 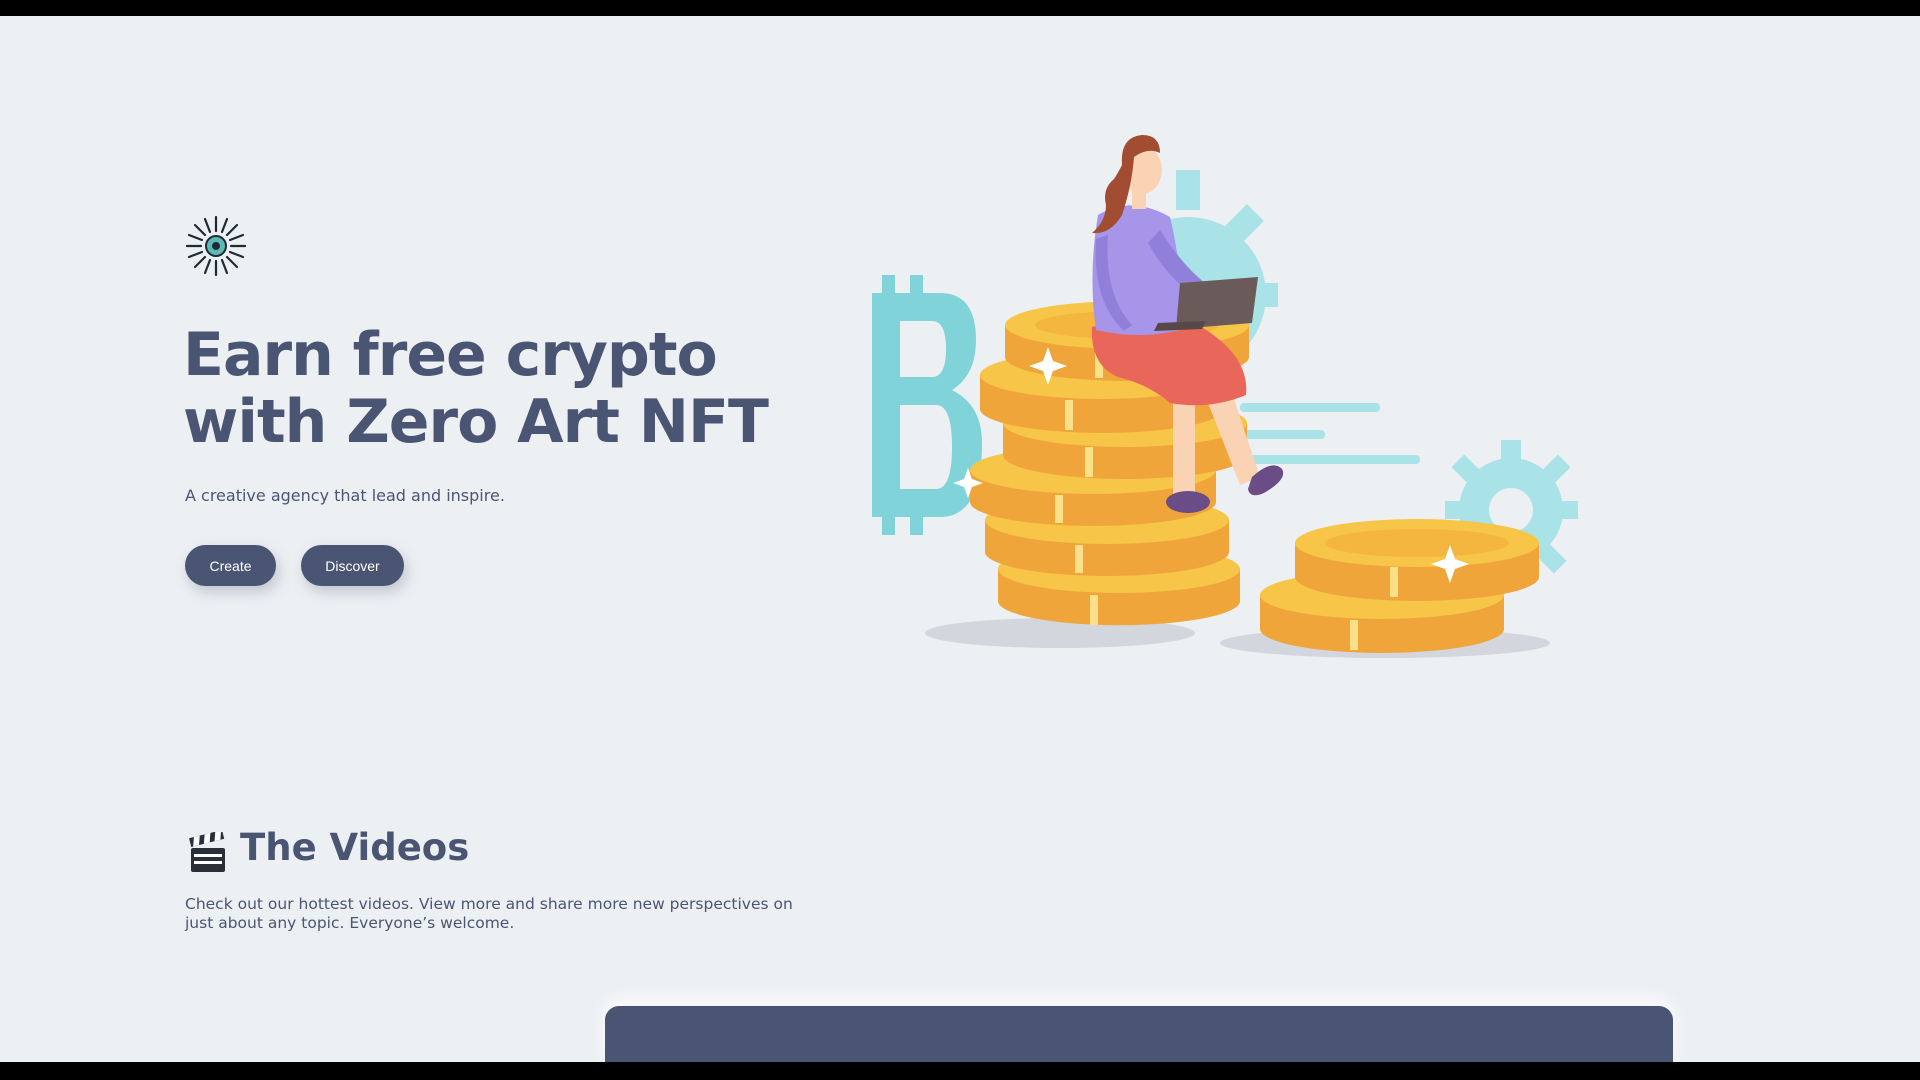 What do you see at coordinates (207, 852) in the screenshot?
I see `clapperboard-icon` at bounding box center [207, 852].